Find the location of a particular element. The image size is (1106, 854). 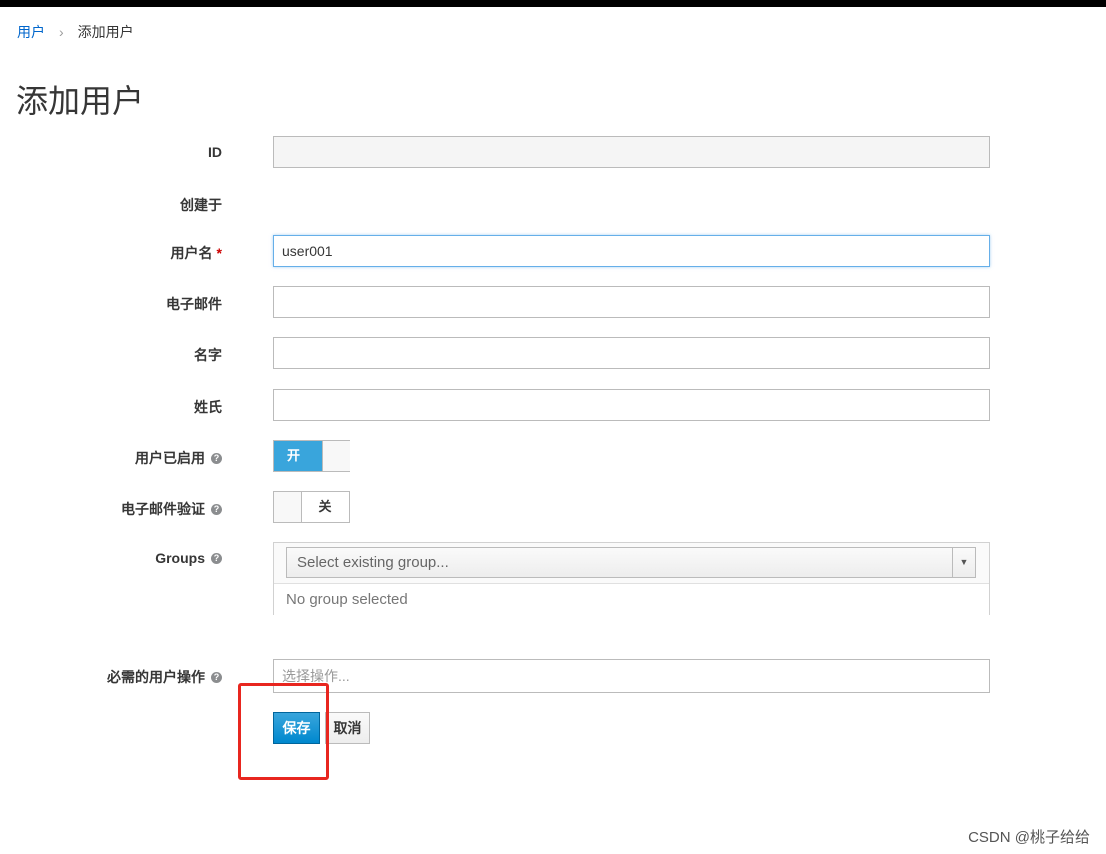

required-mark: * is located at coordinates (219, 253).